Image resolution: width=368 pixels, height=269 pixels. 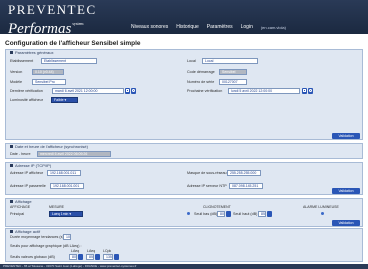 What do you see at coordinates (52, 20) in the screenshot?
I see `brand-logo: PREVENTEC Performassystem` at bounding box center [52, 20].